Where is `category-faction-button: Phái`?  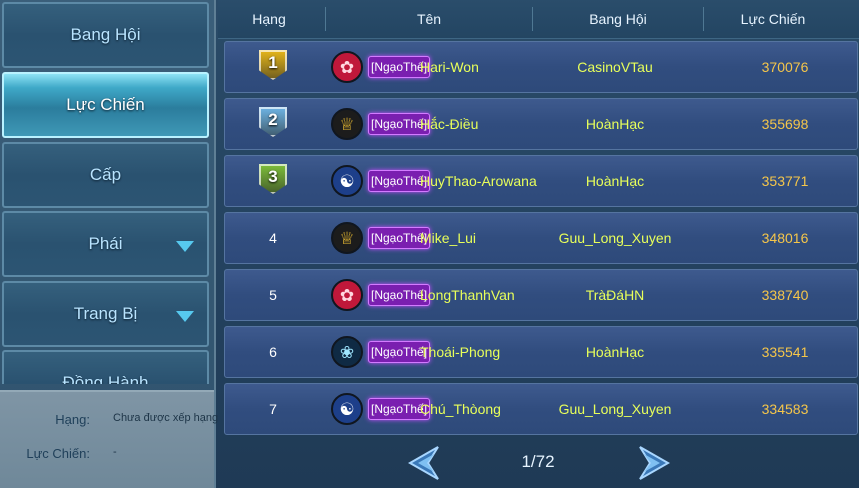 category-faction-button: Phái is located at coordinates (105, 244).